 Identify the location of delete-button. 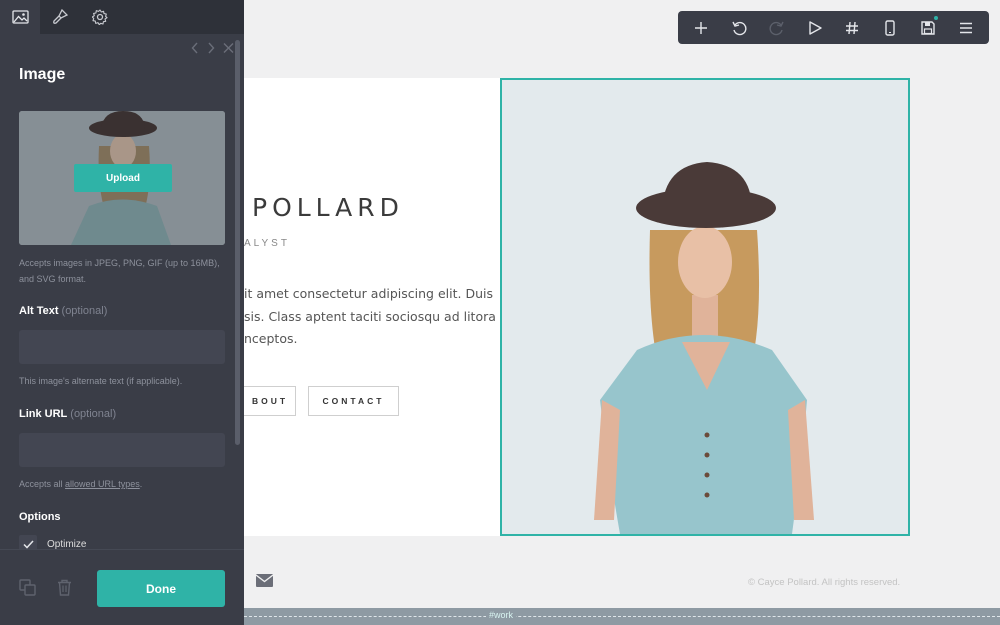
(64, 590).